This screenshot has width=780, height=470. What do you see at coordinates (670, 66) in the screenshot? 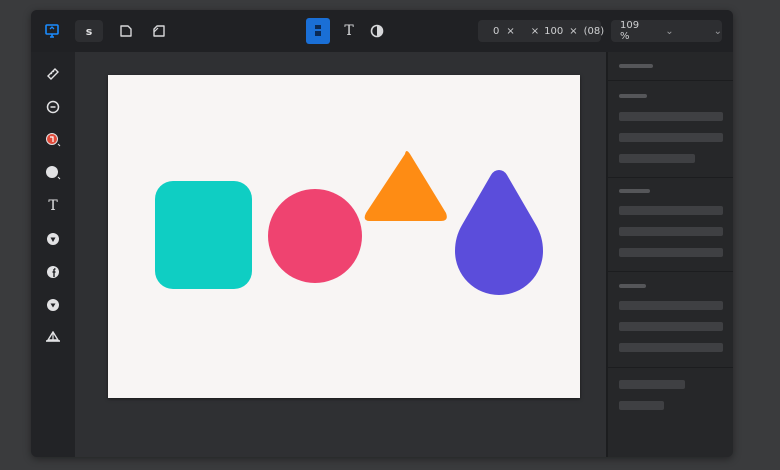
I see `panel-header` at bounding box center [670, 66].